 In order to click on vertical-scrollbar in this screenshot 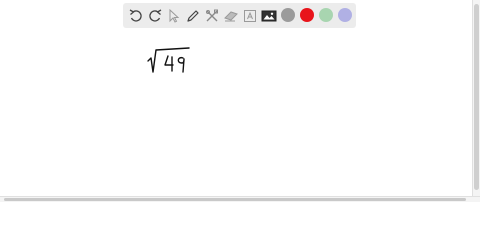, I will do `click(476, 98)`.